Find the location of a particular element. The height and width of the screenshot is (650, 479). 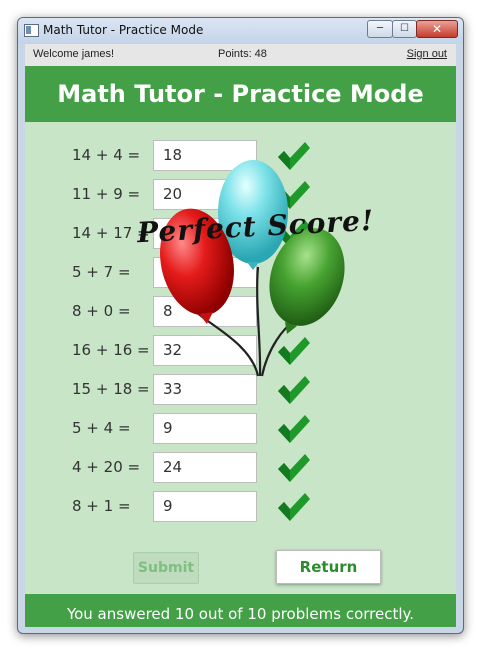

points-label: Points: 48 is located at coordinates (242, 54).